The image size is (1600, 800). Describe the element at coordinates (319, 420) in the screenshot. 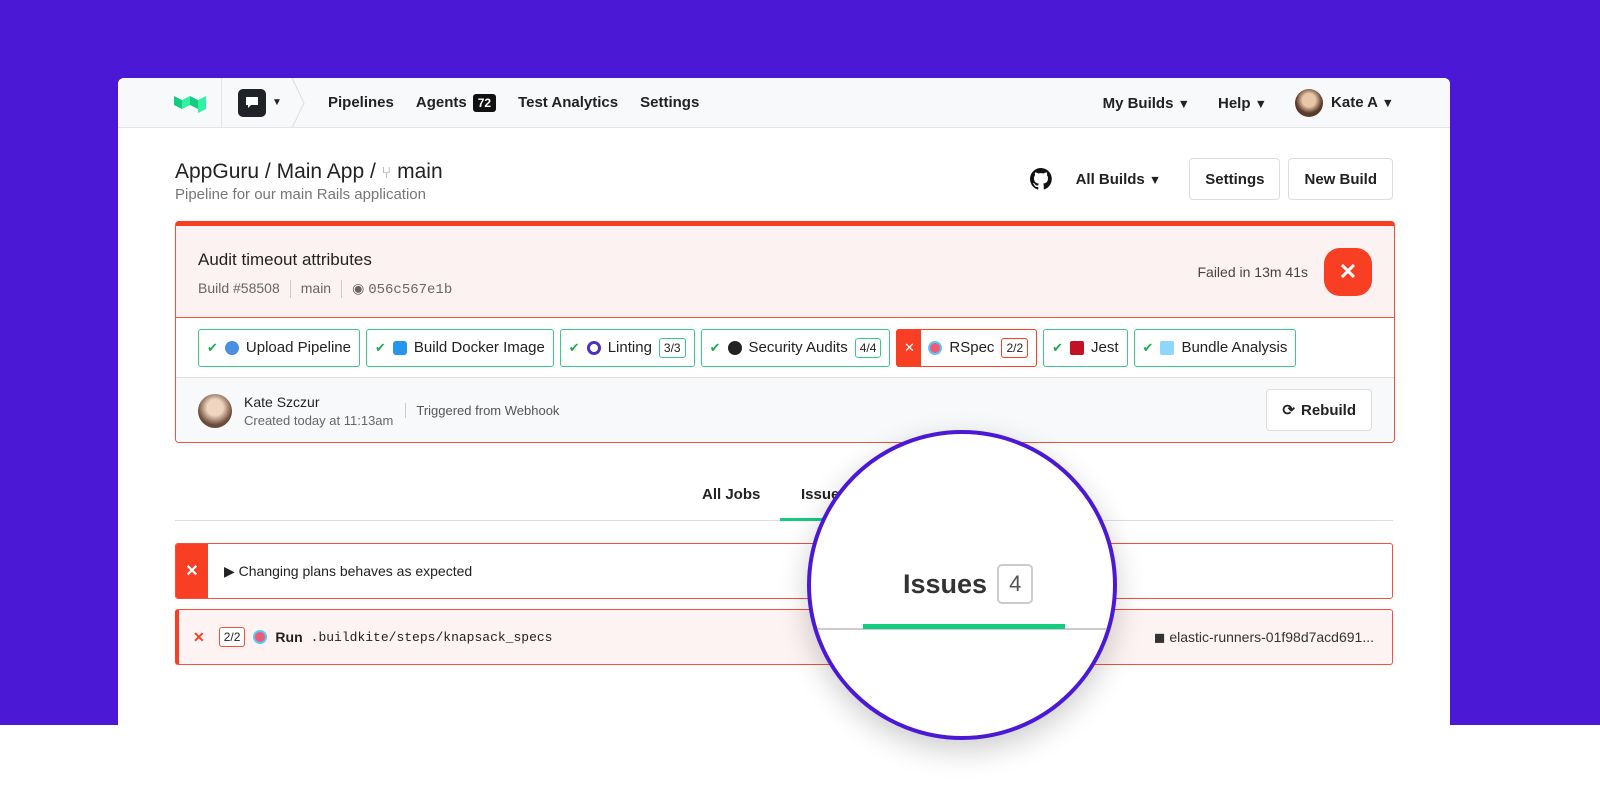

I see `created-time: Created today at 11:13am` at that location.